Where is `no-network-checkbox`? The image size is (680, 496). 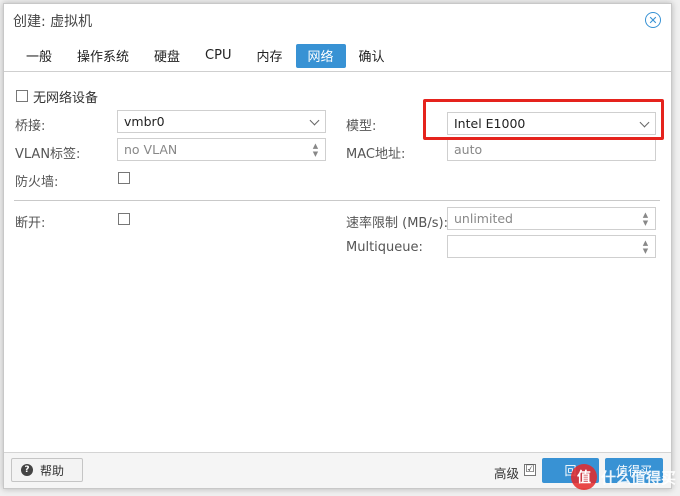
no-network-checkbox is located at coordinates (22, 96).